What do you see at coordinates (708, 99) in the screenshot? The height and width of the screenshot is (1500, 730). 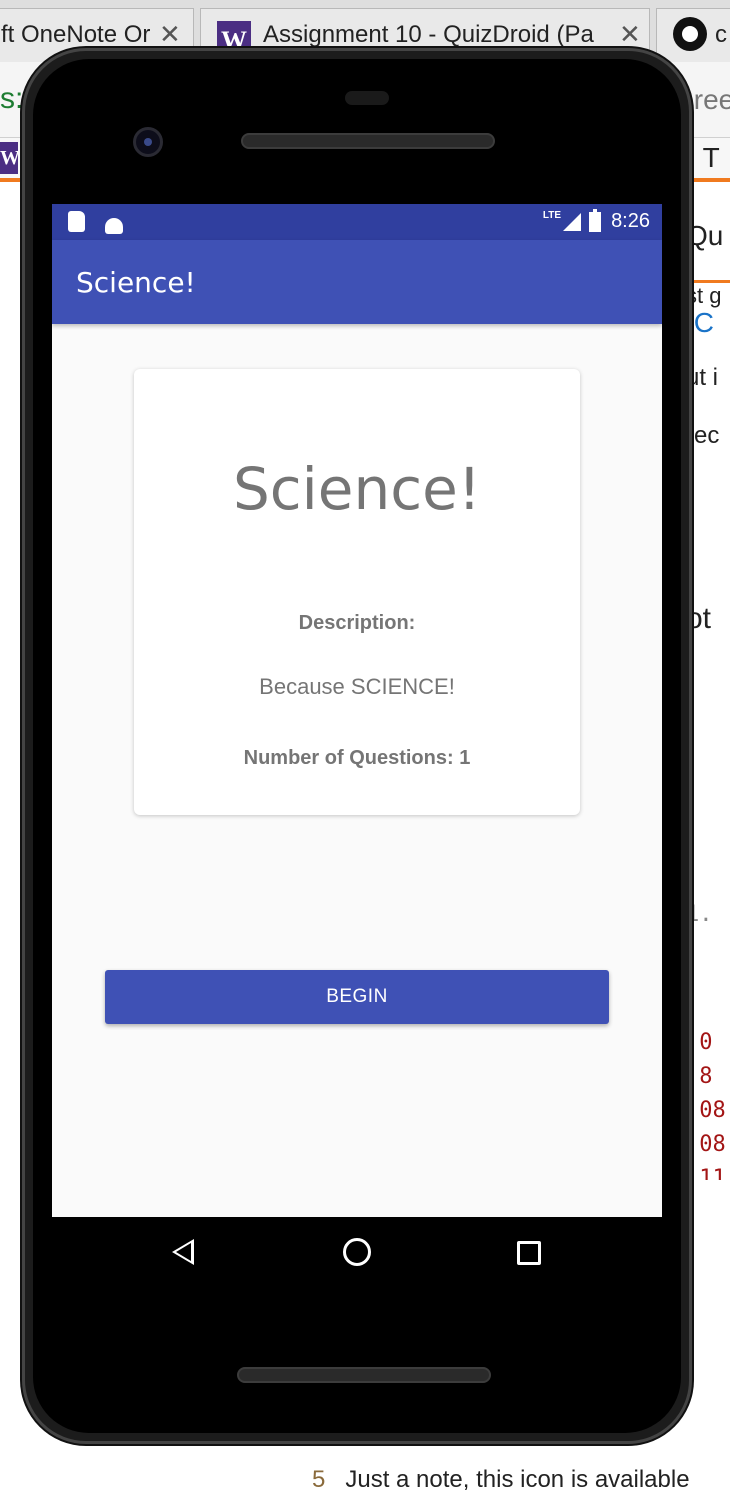 I see `page-text-fragment: :ree` at bounding box center [708, 99].